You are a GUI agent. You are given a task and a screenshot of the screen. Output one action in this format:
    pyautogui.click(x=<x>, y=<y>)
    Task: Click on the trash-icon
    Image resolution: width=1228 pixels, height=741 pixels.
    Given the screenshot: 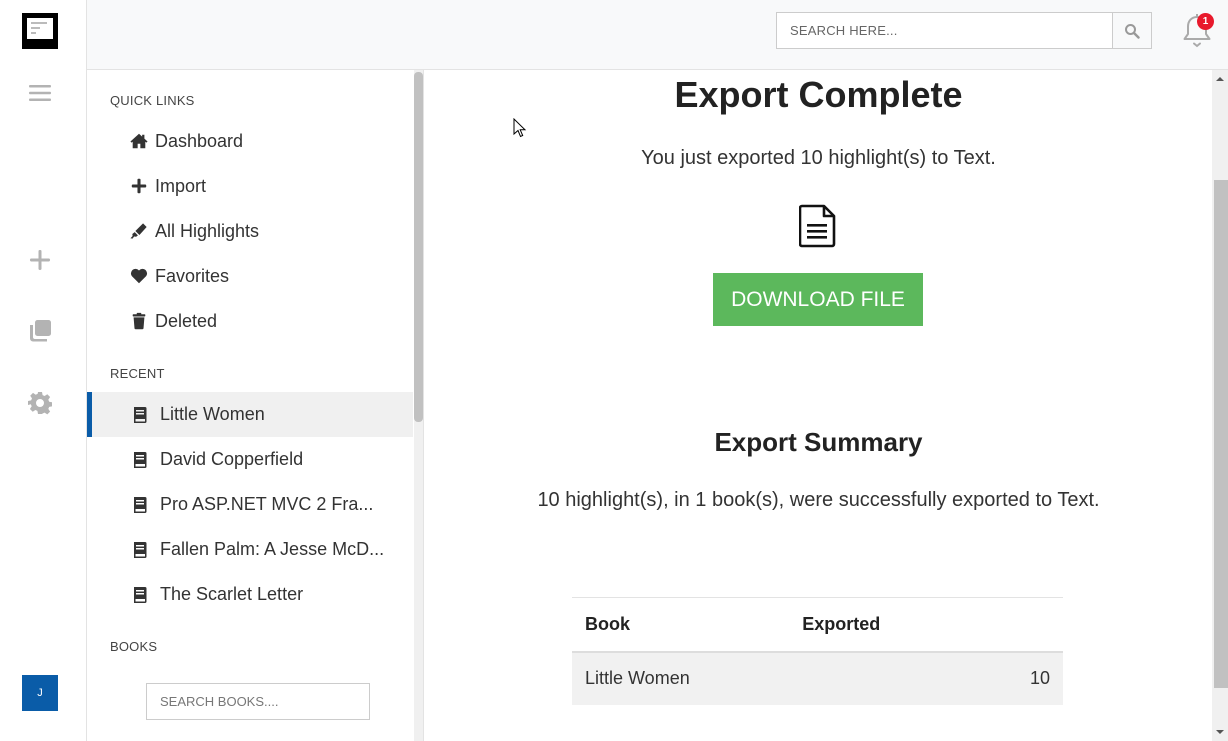 What is the action you would take?
    pyautogui.click(x=139, y=321)
    